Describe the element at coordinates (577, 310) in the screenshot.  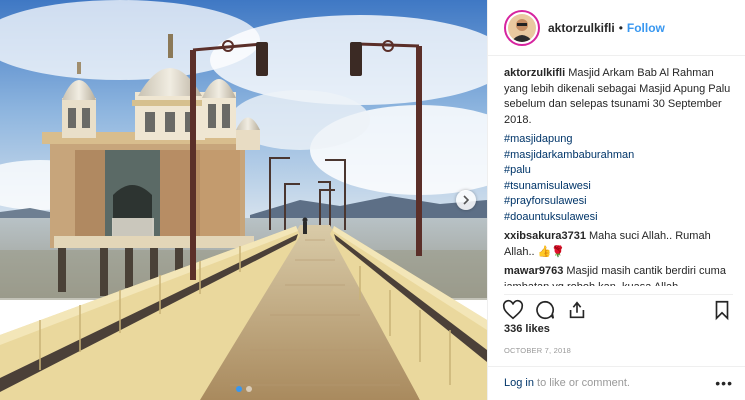
I see `share-icon` at that location.